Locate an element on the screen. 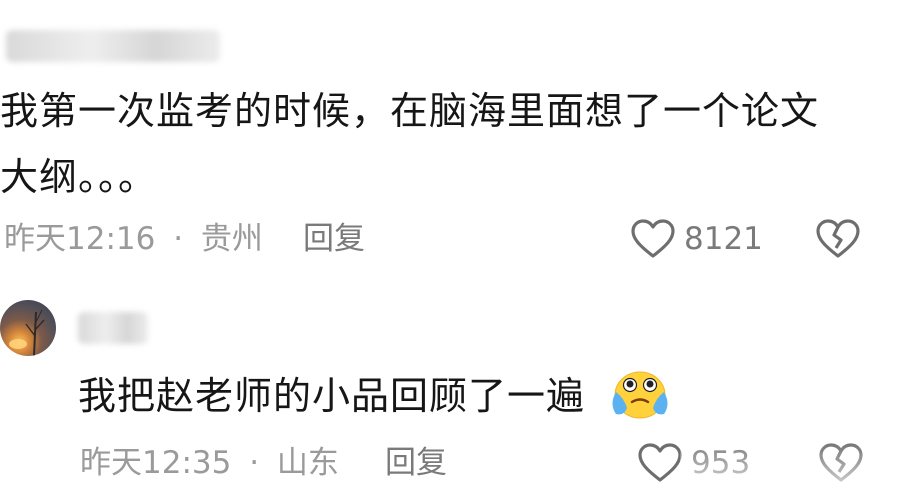 This screenshot has width=899, height=487. like-count: 8121 is located at coordinates (723, 239).